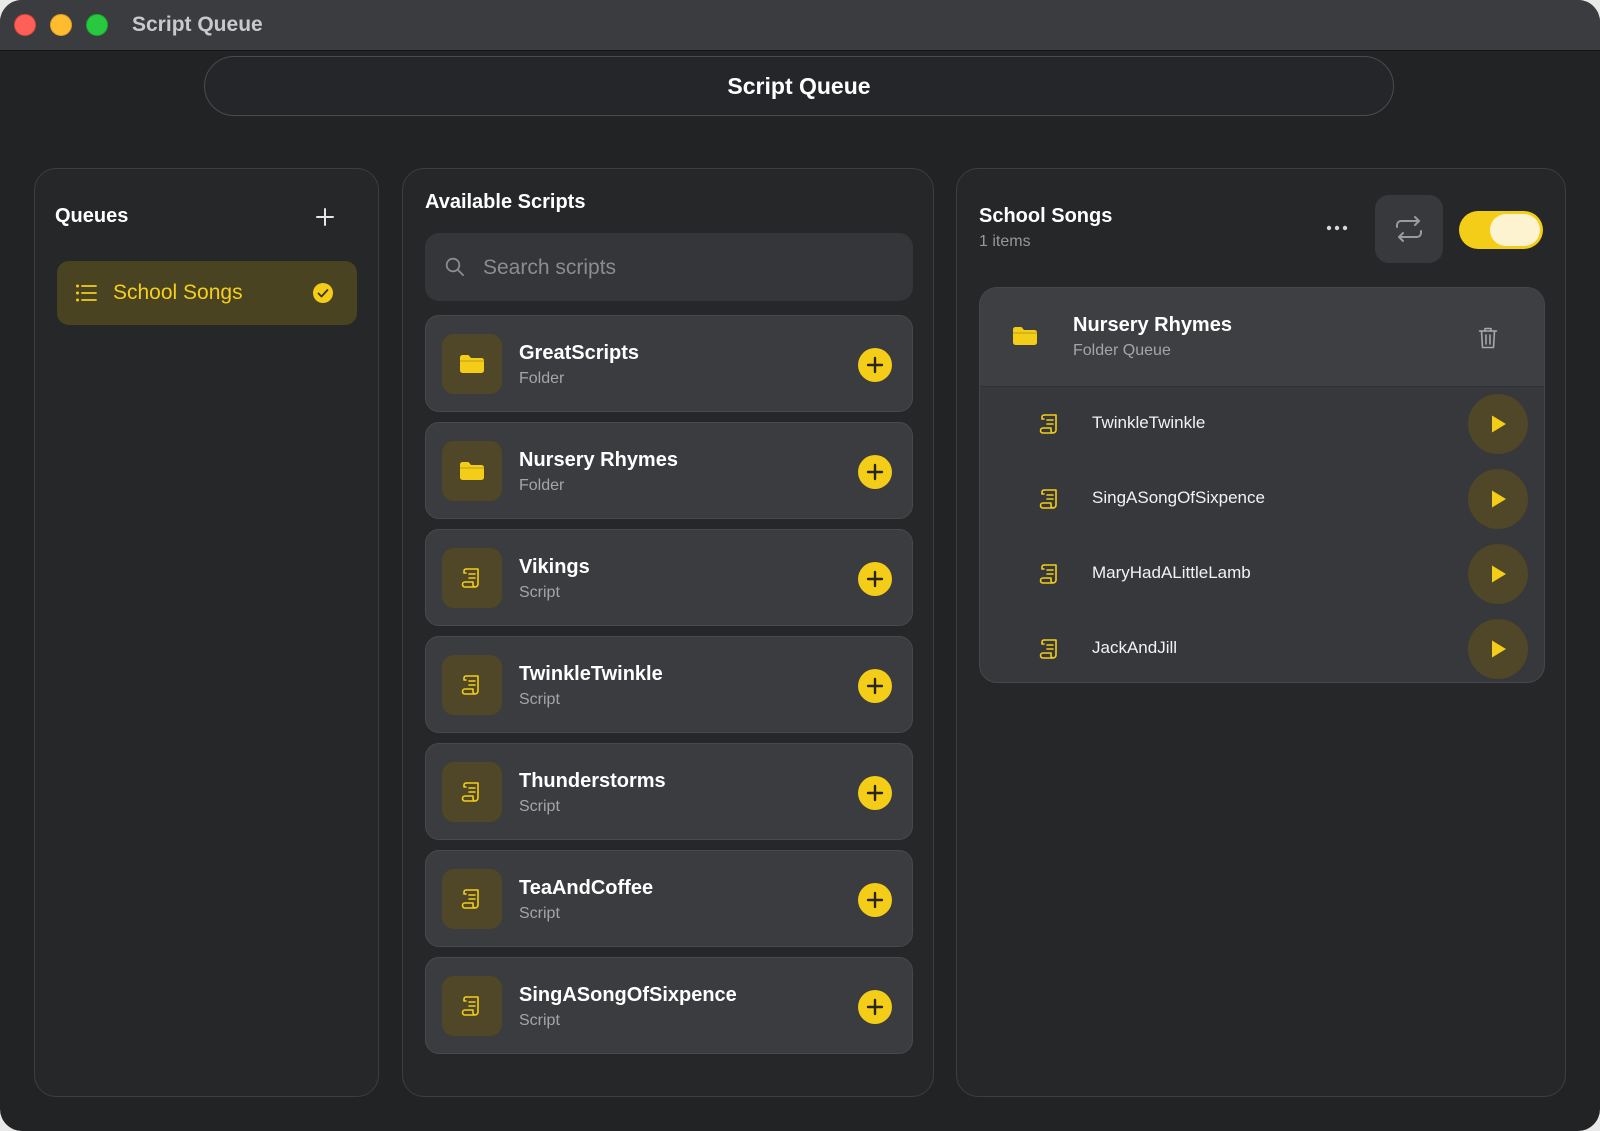  I want to click on add-queue-button, so click(325, 217).